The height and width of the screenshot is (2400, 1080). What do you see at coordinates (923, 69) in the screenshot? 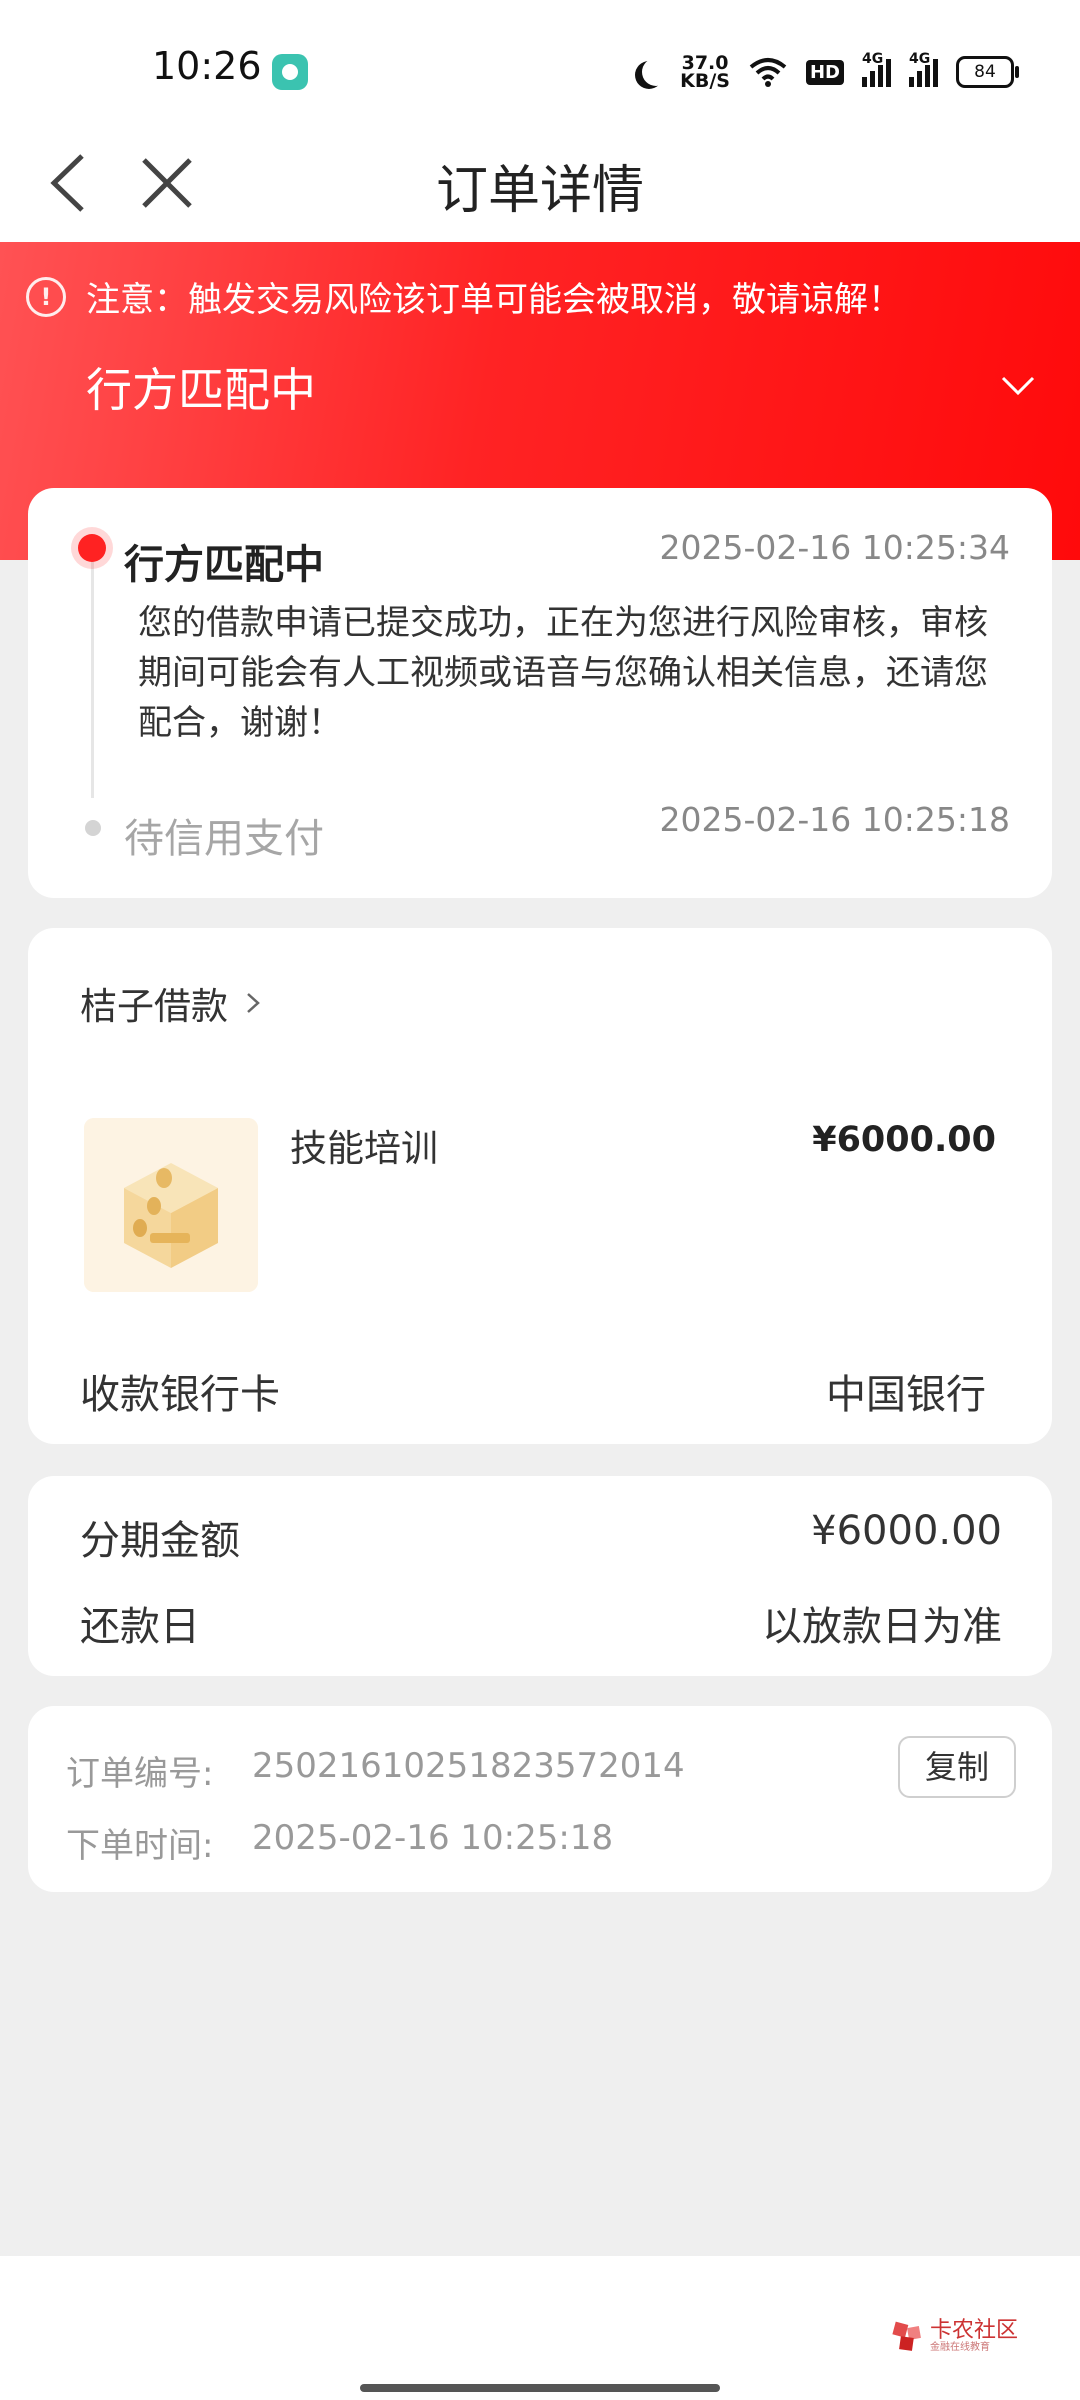
I see `signal-icon-2: 4G` at bounding box center [923, 69].